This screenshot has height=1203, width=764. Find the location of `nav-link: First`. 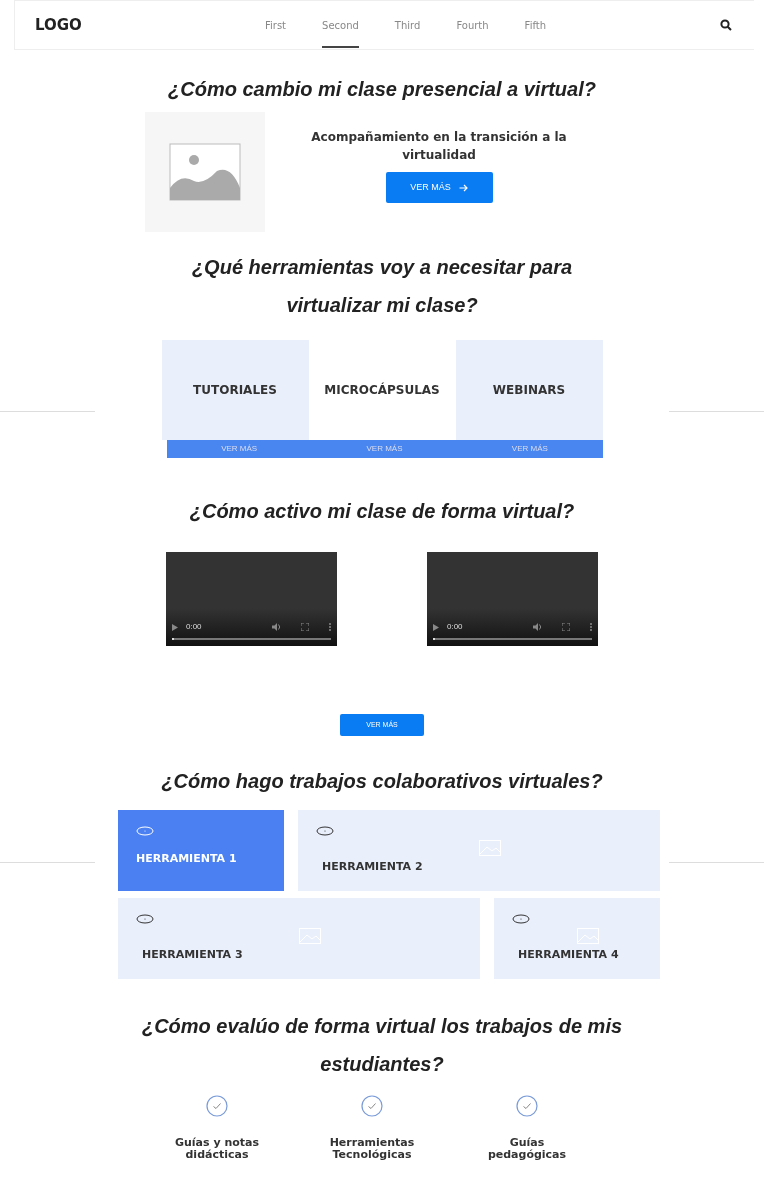

nav-link: First is located at coordinates (276, 25).